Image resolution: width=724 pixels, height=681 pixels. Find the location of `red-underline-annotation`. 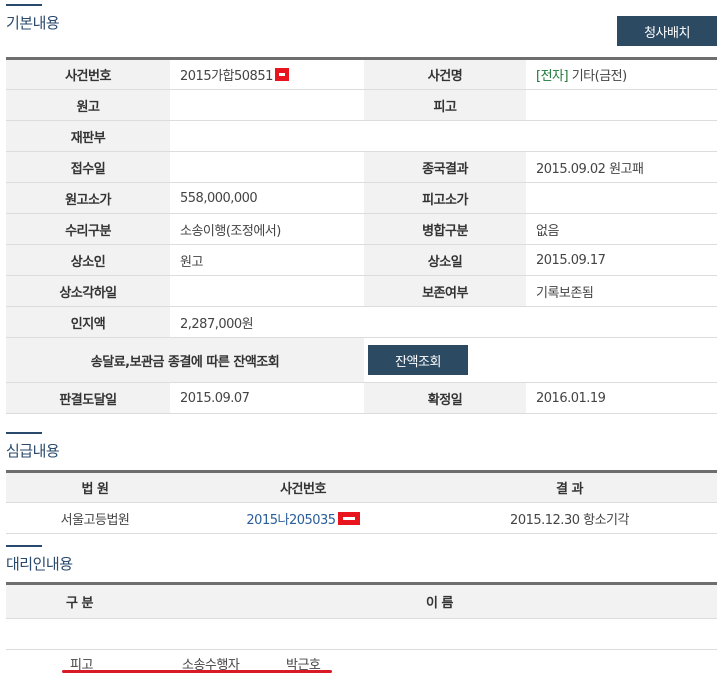

red-underline-annotation is located at coordinates (197, 671).